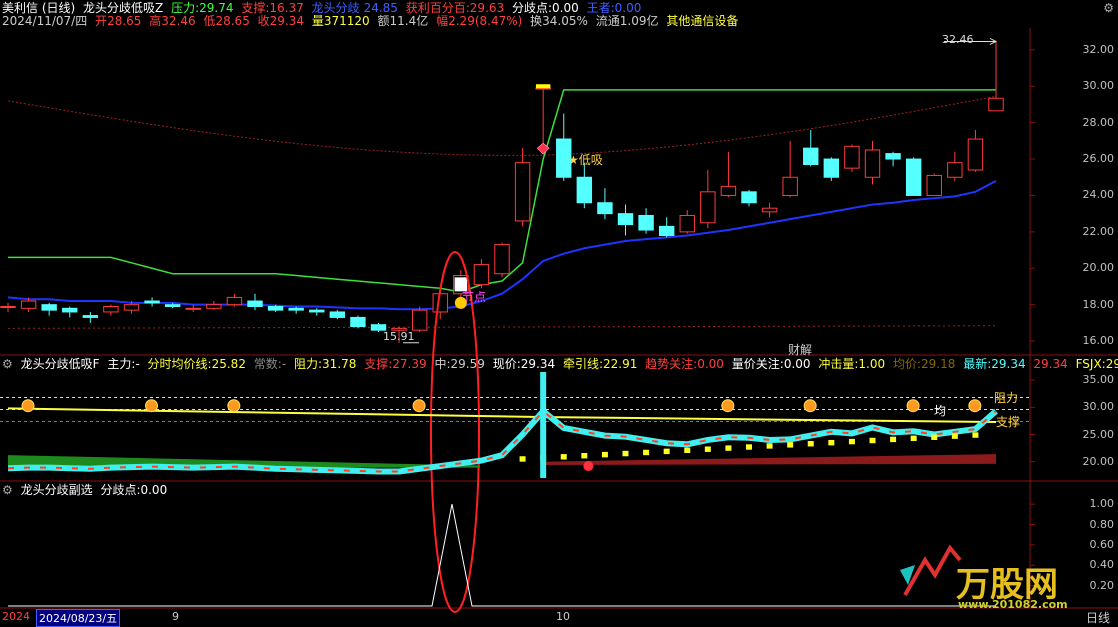 This screenshot has height=627, width=1118. I want to click on mid-traction-label: 牵引线:, so click(582, 364).